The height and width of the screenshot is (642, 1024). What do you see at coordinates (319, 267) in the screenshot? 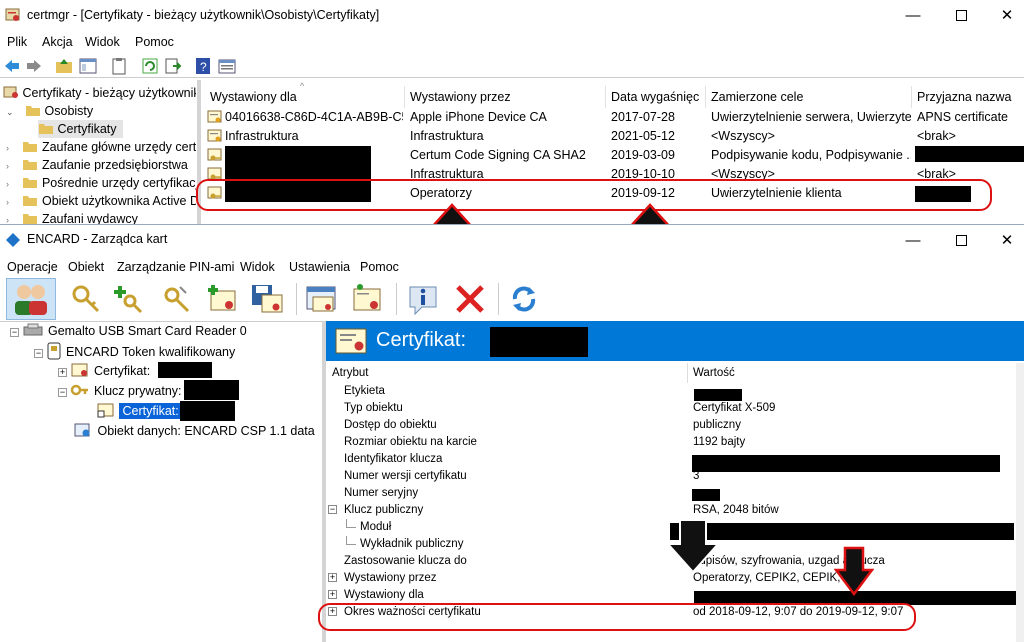
I see `menu-ustawienia: Ustawienia` at bounding box center [319, 267].